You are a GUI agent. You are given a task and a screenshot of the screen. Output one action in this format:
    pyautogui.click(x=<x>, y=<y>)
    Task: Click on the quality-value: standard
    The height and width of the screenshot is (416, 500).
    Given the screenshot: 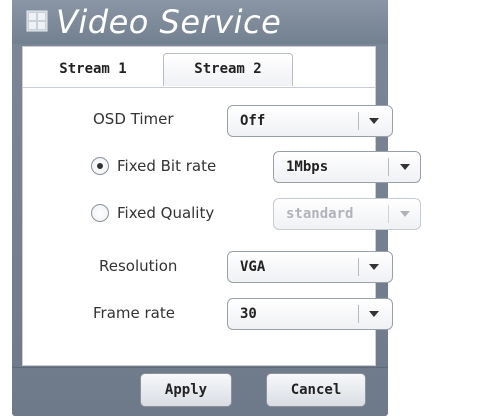 What is the action you would take?
    pyautogui.click(x=320, y=214)
    